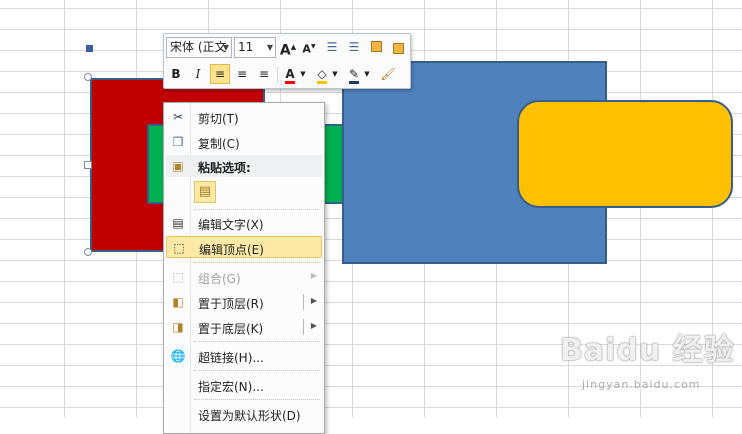  Describe the element at coordinates (244, 302) in the screenshot. I see `menu-item-bring-to-front: ◧ 置于顶层(R) ▶` at that location.